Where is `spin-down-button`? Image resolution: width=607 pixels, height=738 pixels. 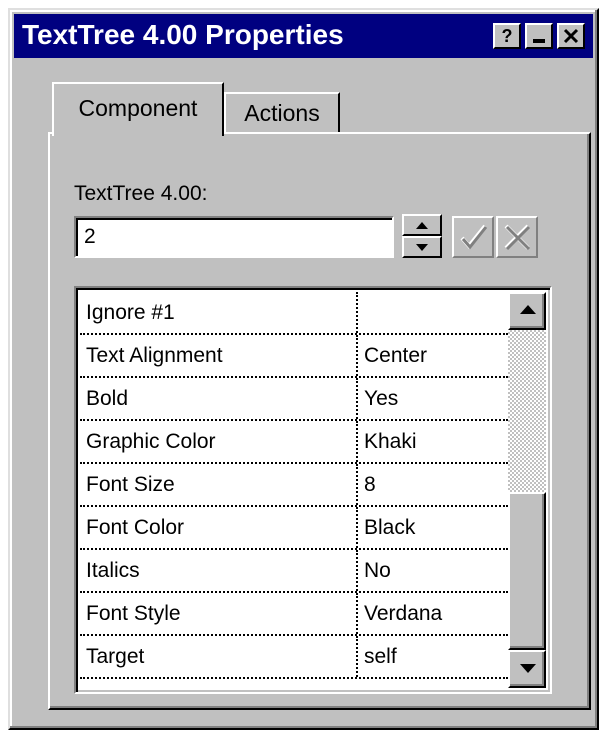 spin-down-button is located at coordinates (422, 247).